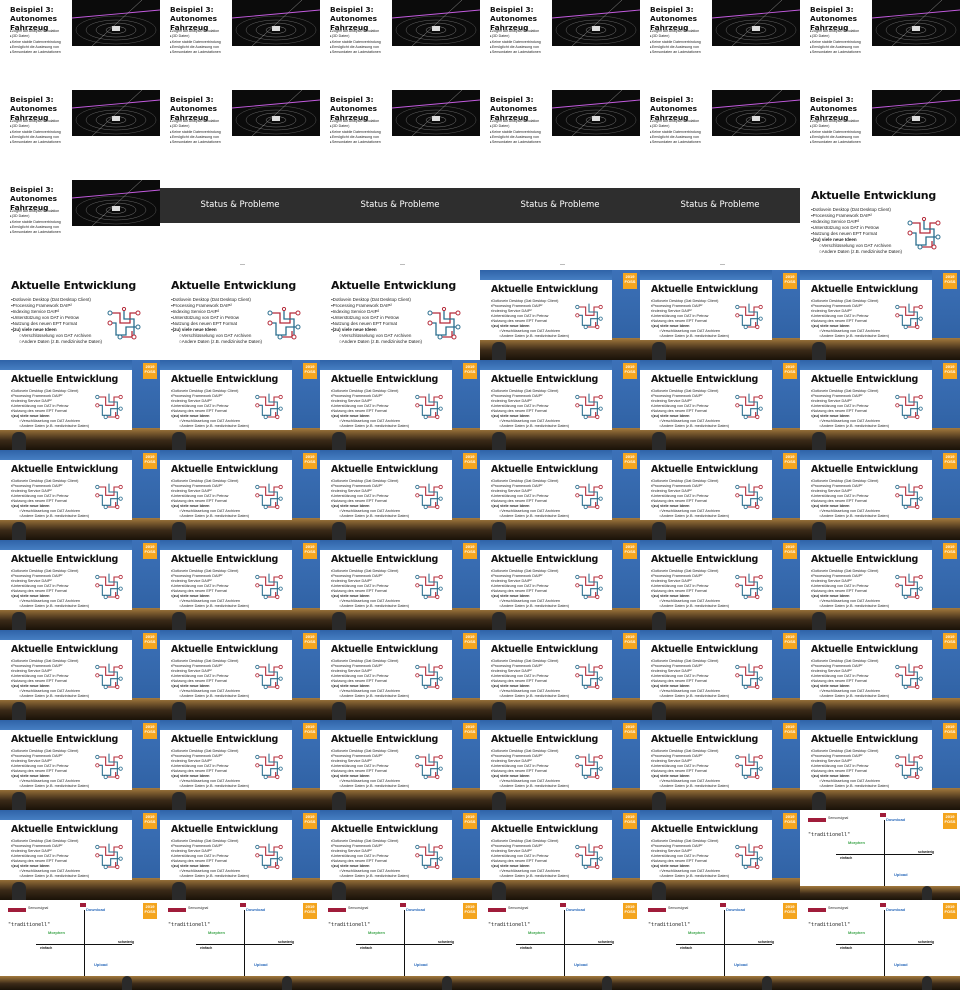 The height and width of the screenshot is (990, 960). What do you see at coordinates (756, 113) in the screenshot?
I see `lidar-pointcloud-image` at bounding box center [756, 113].